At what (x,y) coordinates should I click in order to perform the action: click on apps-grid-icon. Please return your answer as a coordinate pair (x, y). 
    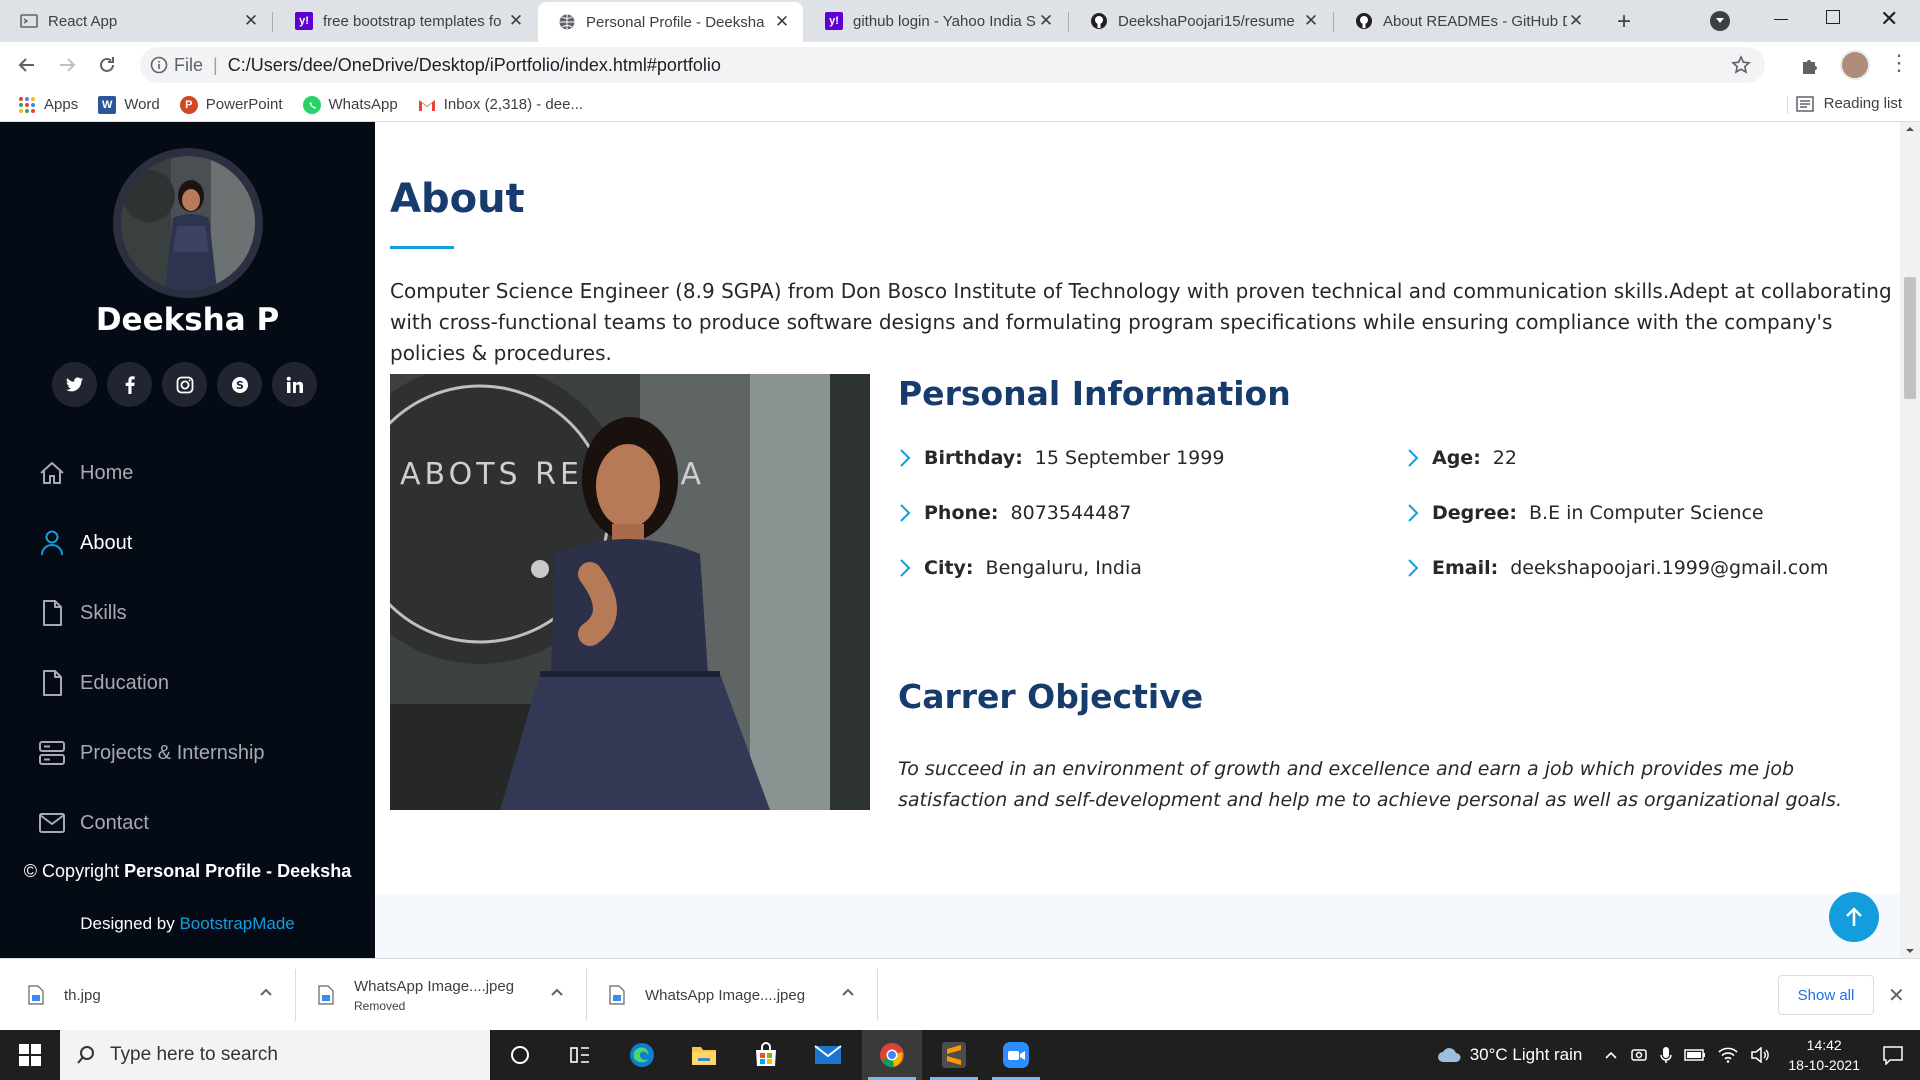
    Looking at the image, I should click on (27, 105).